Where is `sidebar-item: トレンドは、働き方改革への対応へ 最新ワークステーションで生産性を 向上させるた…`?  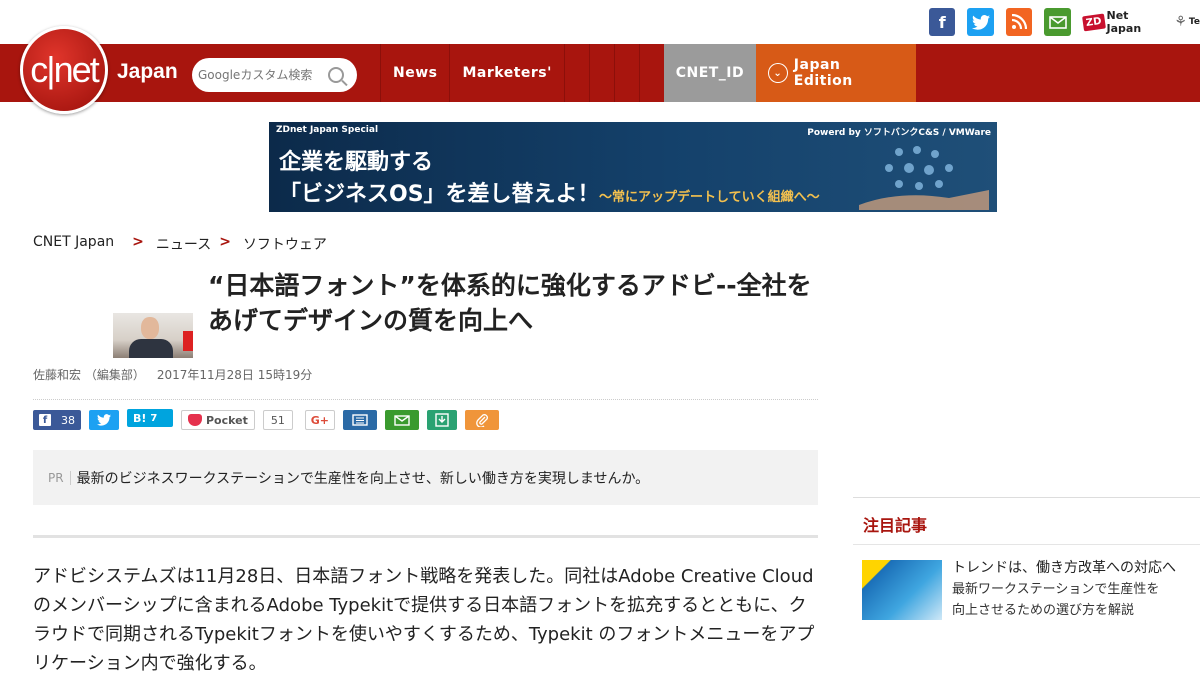
sidebar-item: トレンドは、働き方改革への対応へ 最新ワークステーションで生産性を 向上させるた… is located at coordinates (1072, 589).